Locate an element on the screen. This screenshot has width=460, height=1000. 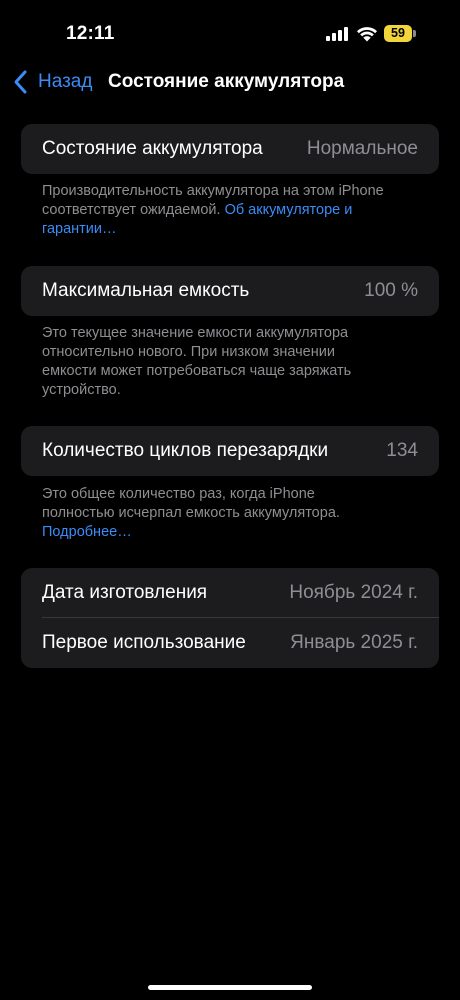
cycle-count-row: Количество циклов перезарядки 134 is located at coordinates (230, 451).